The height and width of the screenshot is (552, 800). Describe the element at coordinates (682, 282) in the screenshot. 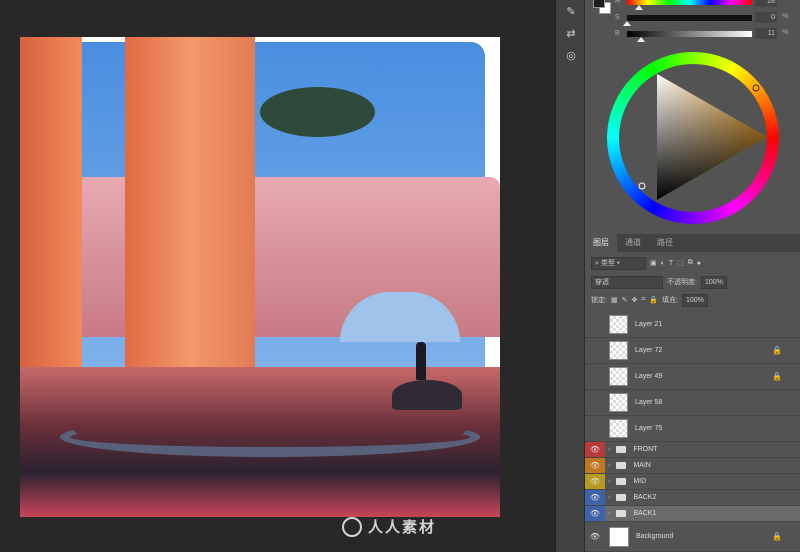

I see `opacity-label: 不透明度:` at that location.